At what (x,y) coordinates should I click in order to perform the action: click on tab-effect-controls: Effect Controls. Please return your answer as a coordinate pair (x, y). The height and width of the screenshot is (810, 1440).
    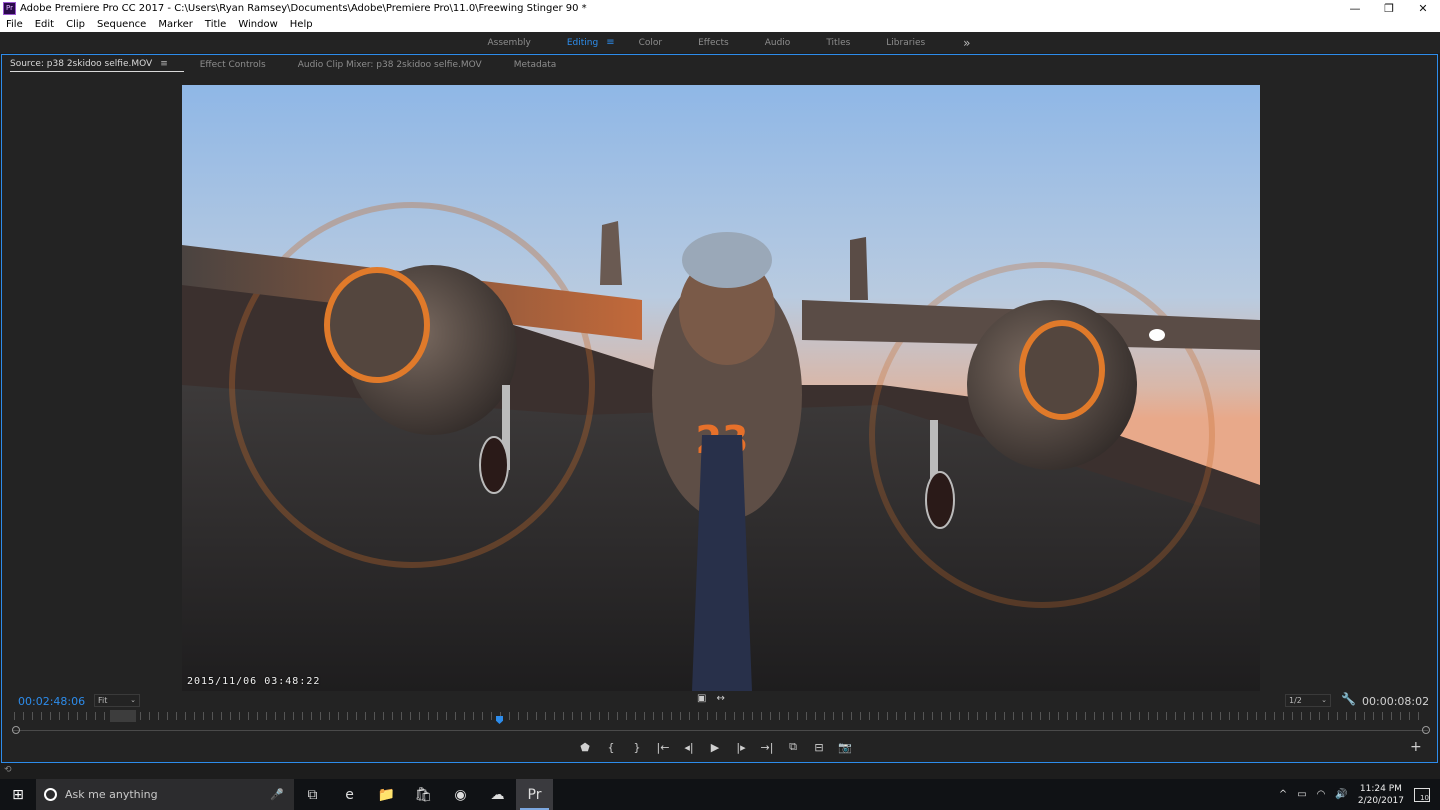
    Looking at the image, I should click on (233, 65).